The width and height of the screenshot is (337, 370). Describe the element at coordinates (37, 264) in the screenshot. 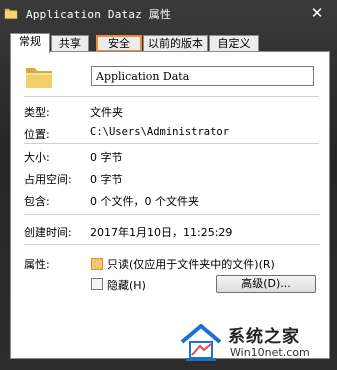

I see `attributes-label: 属性:` at that location.